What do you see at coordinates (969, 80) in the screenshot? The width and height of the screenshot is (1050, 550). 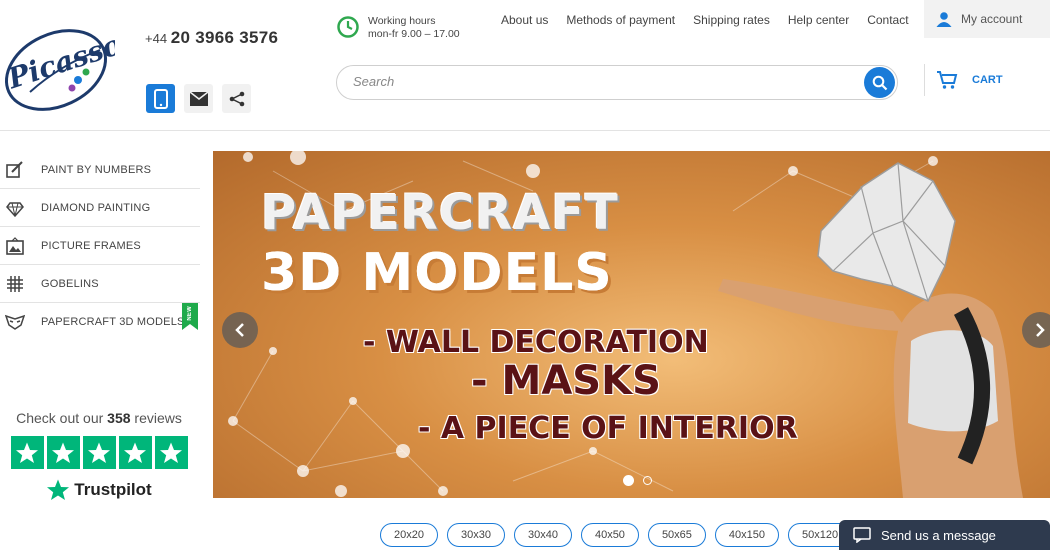 I see `cart-button: CART` at bounding box center [969, 80].